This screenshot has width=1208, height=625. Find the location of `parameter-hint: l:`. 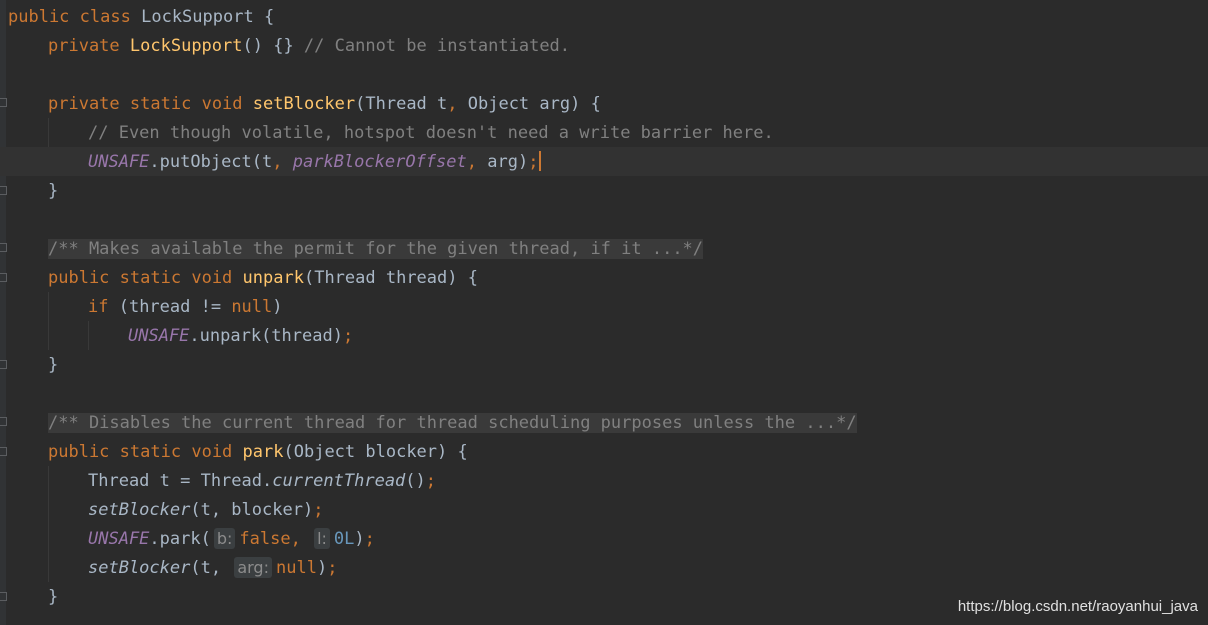

parameter-hint: l: is located at coordinates (322, 538).